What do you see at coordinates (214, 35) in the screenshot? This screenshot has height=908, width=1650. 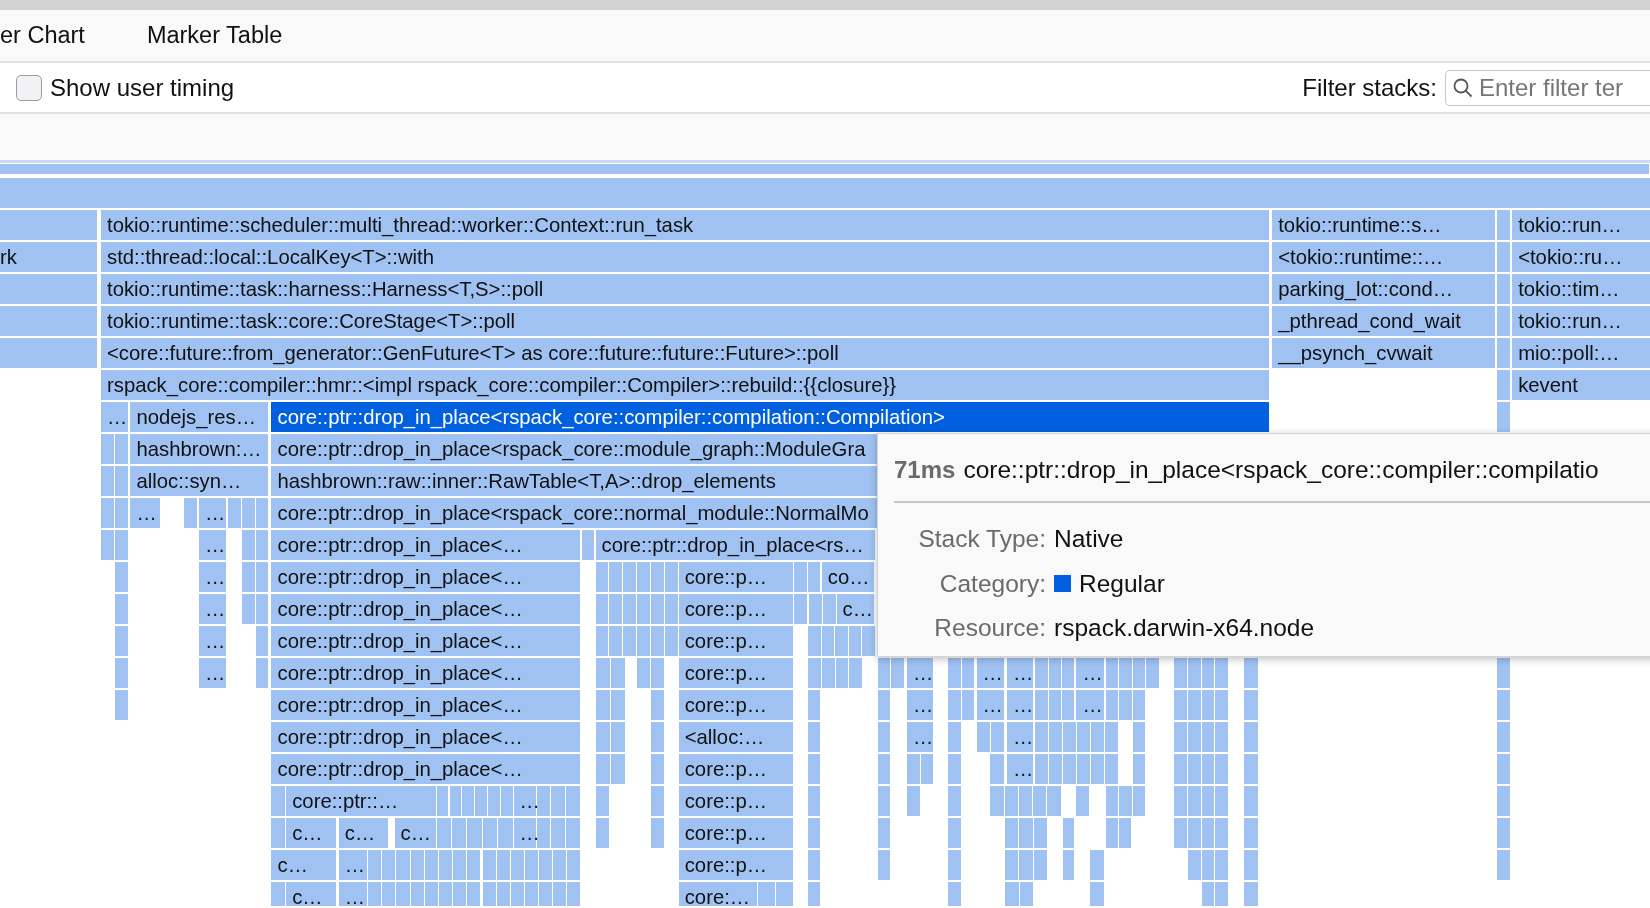 I see `tab: Marker Table` at bounding box center [214, 35].